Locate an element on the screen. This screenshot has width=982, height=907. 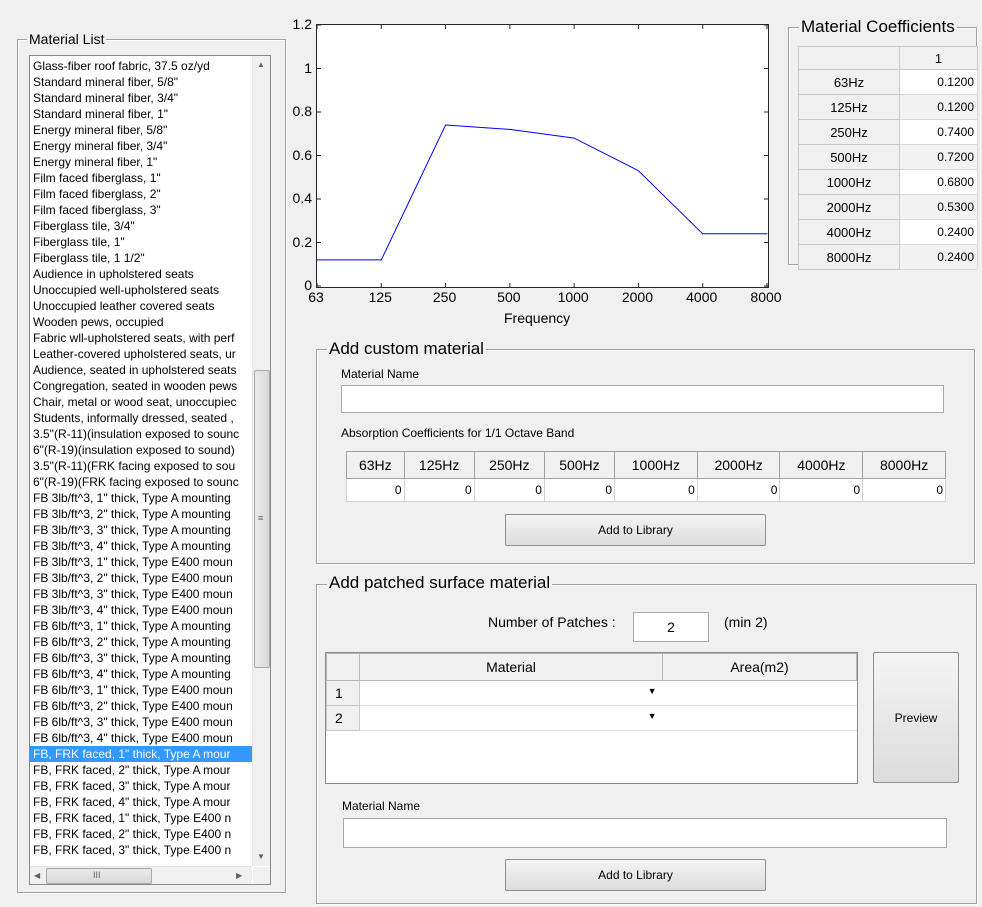
list-item: FB 3lb/ft^3, 2" thick, Type A mounting is located at coordinates (141, 514).